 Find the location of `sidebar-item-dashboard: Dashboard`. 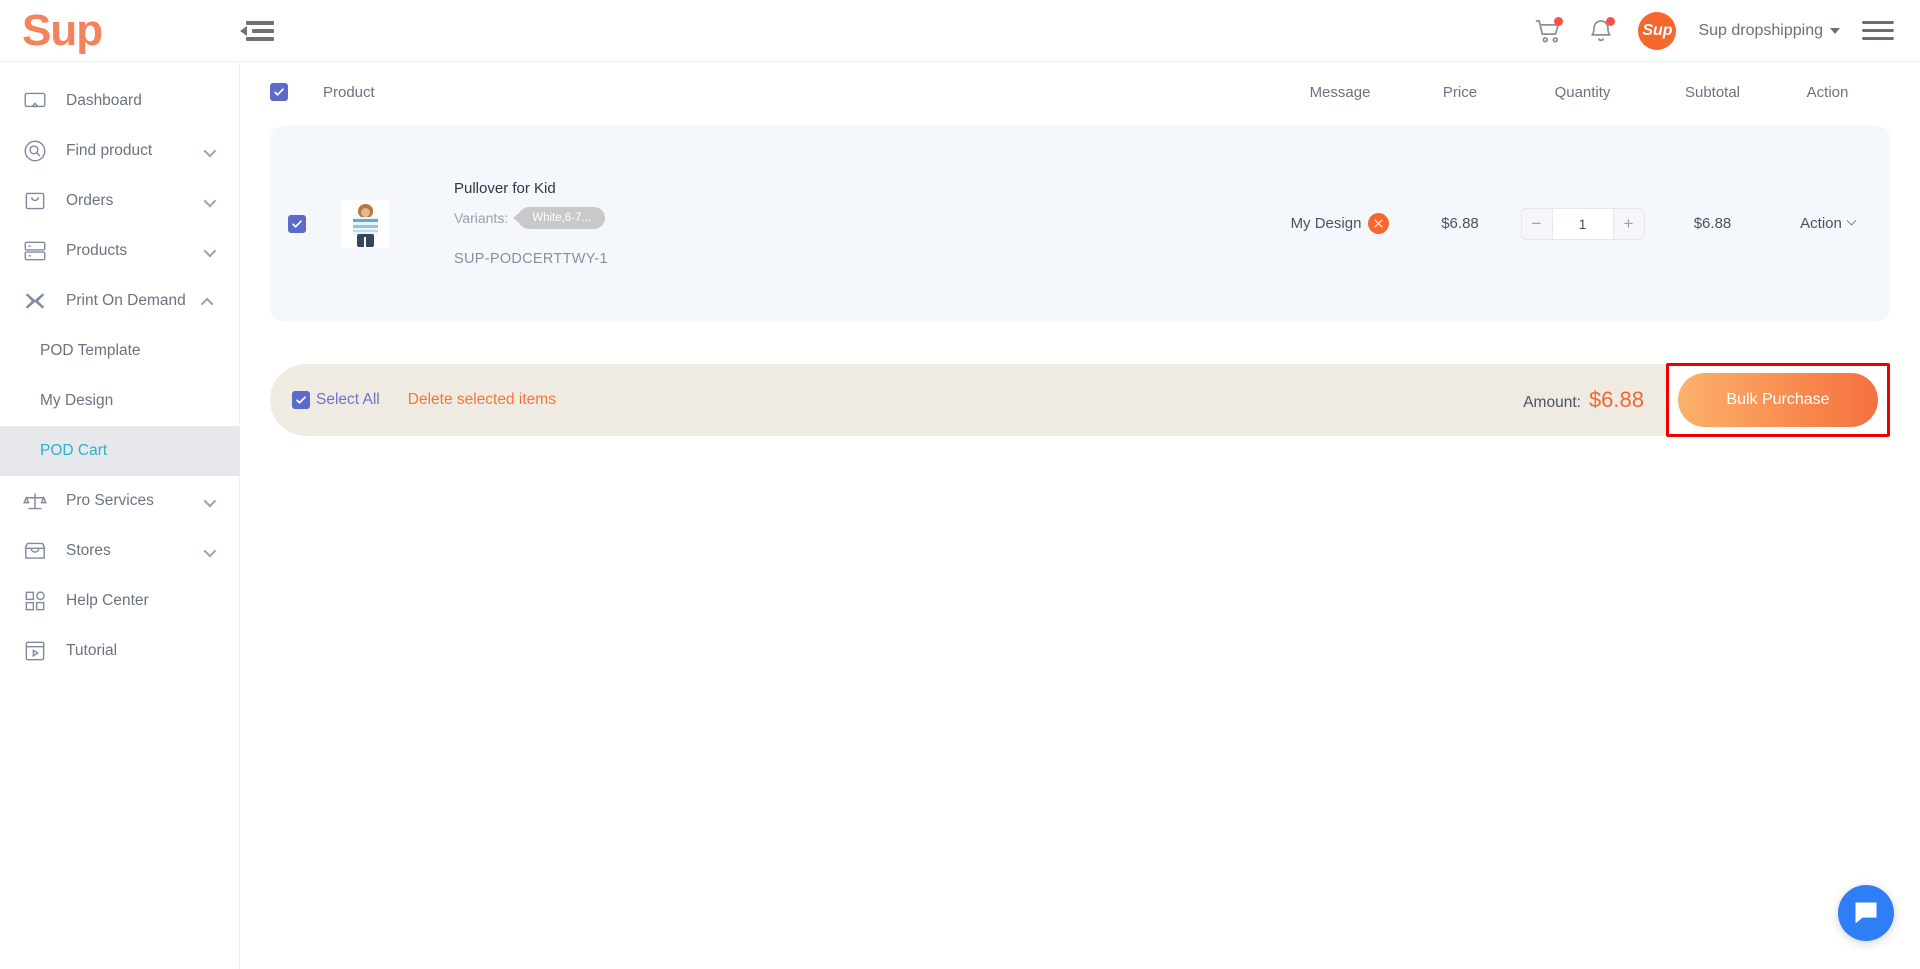

sidebar-item-dashboard: Dashboard is located at coordinates (119, 101).